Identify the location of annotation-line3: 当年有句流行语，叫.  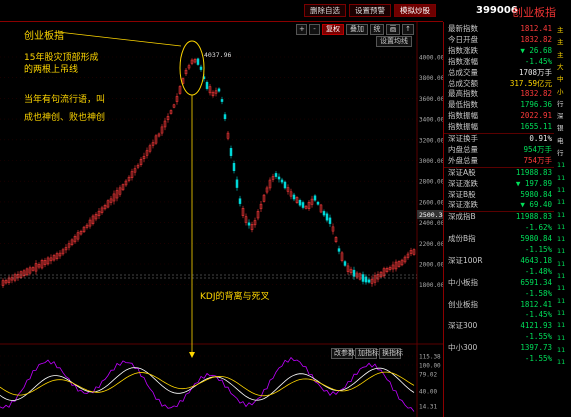
(65, 100).